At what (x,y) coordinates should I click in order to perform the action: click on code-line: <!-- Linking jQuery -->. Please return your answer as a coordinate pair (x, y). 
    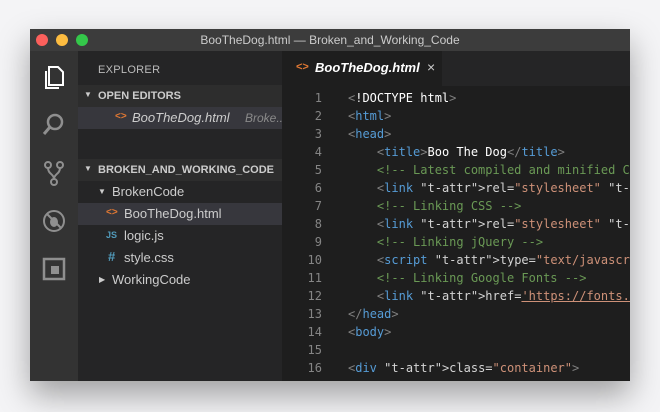
    Looking at the image, I should click on (445, 242).